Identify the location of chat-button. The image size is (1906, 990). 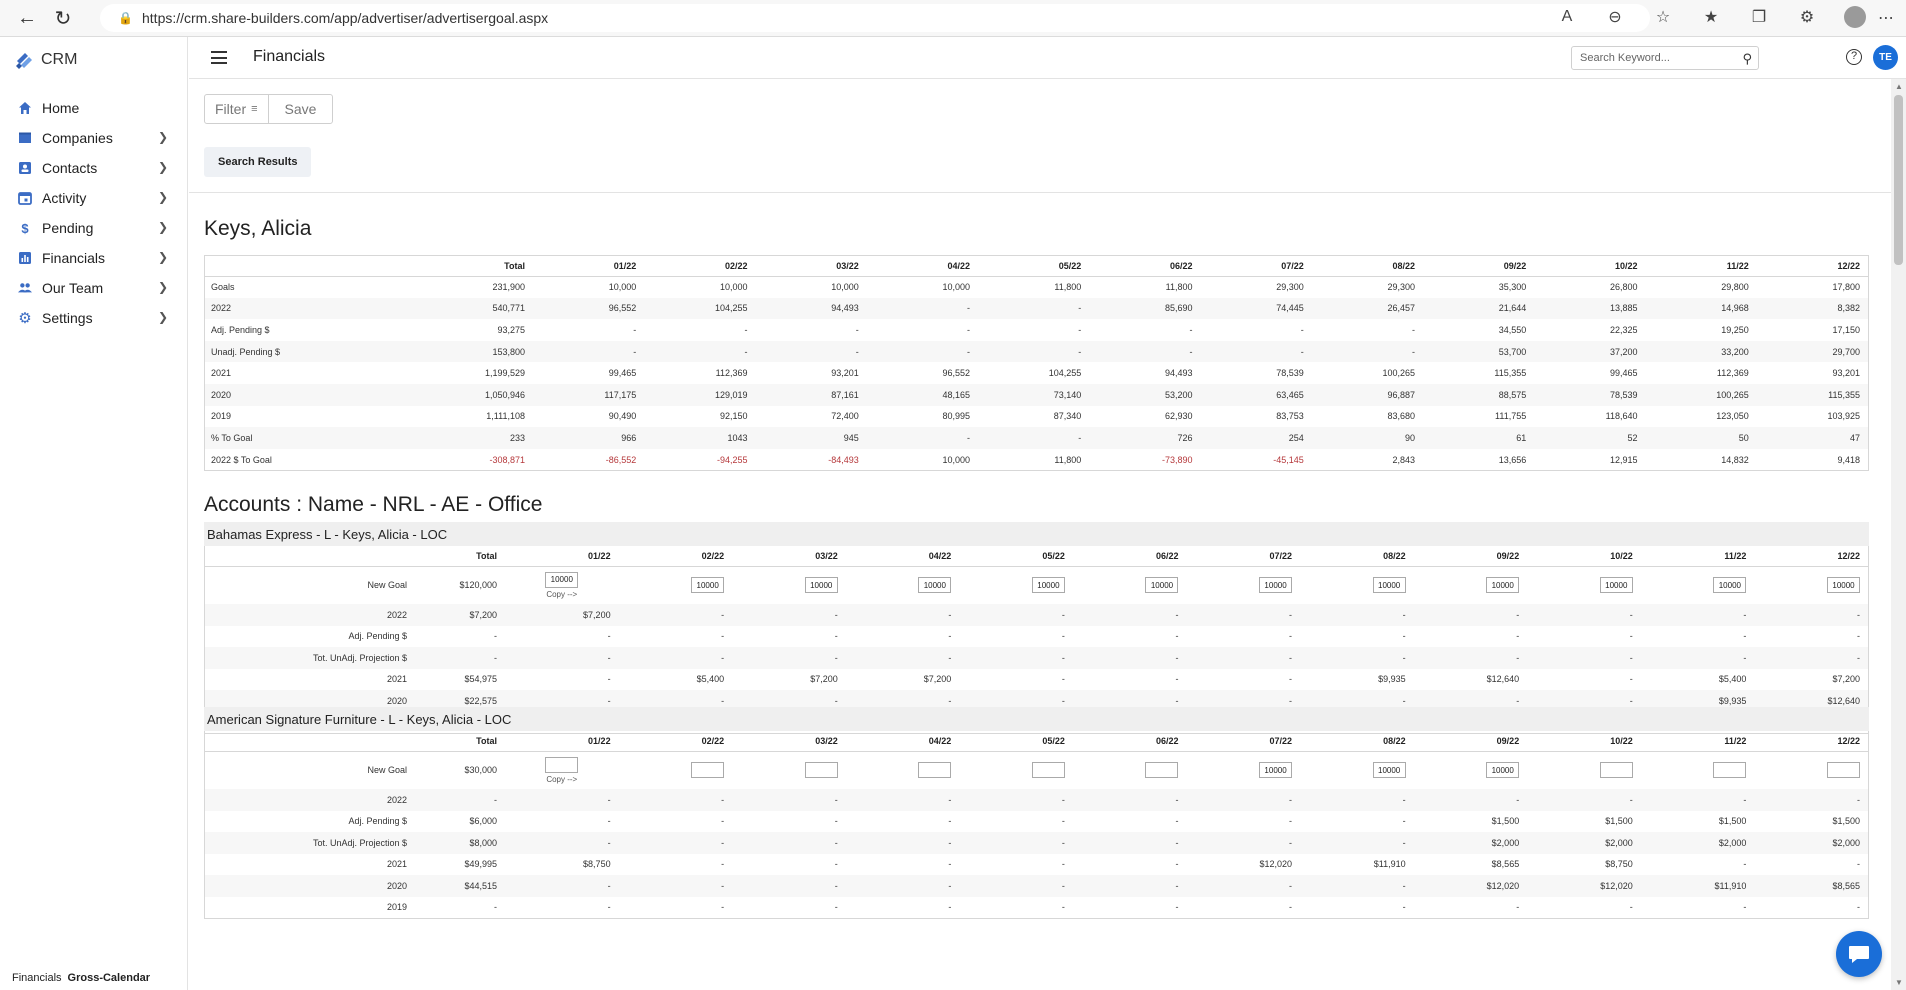
(1859, 954).